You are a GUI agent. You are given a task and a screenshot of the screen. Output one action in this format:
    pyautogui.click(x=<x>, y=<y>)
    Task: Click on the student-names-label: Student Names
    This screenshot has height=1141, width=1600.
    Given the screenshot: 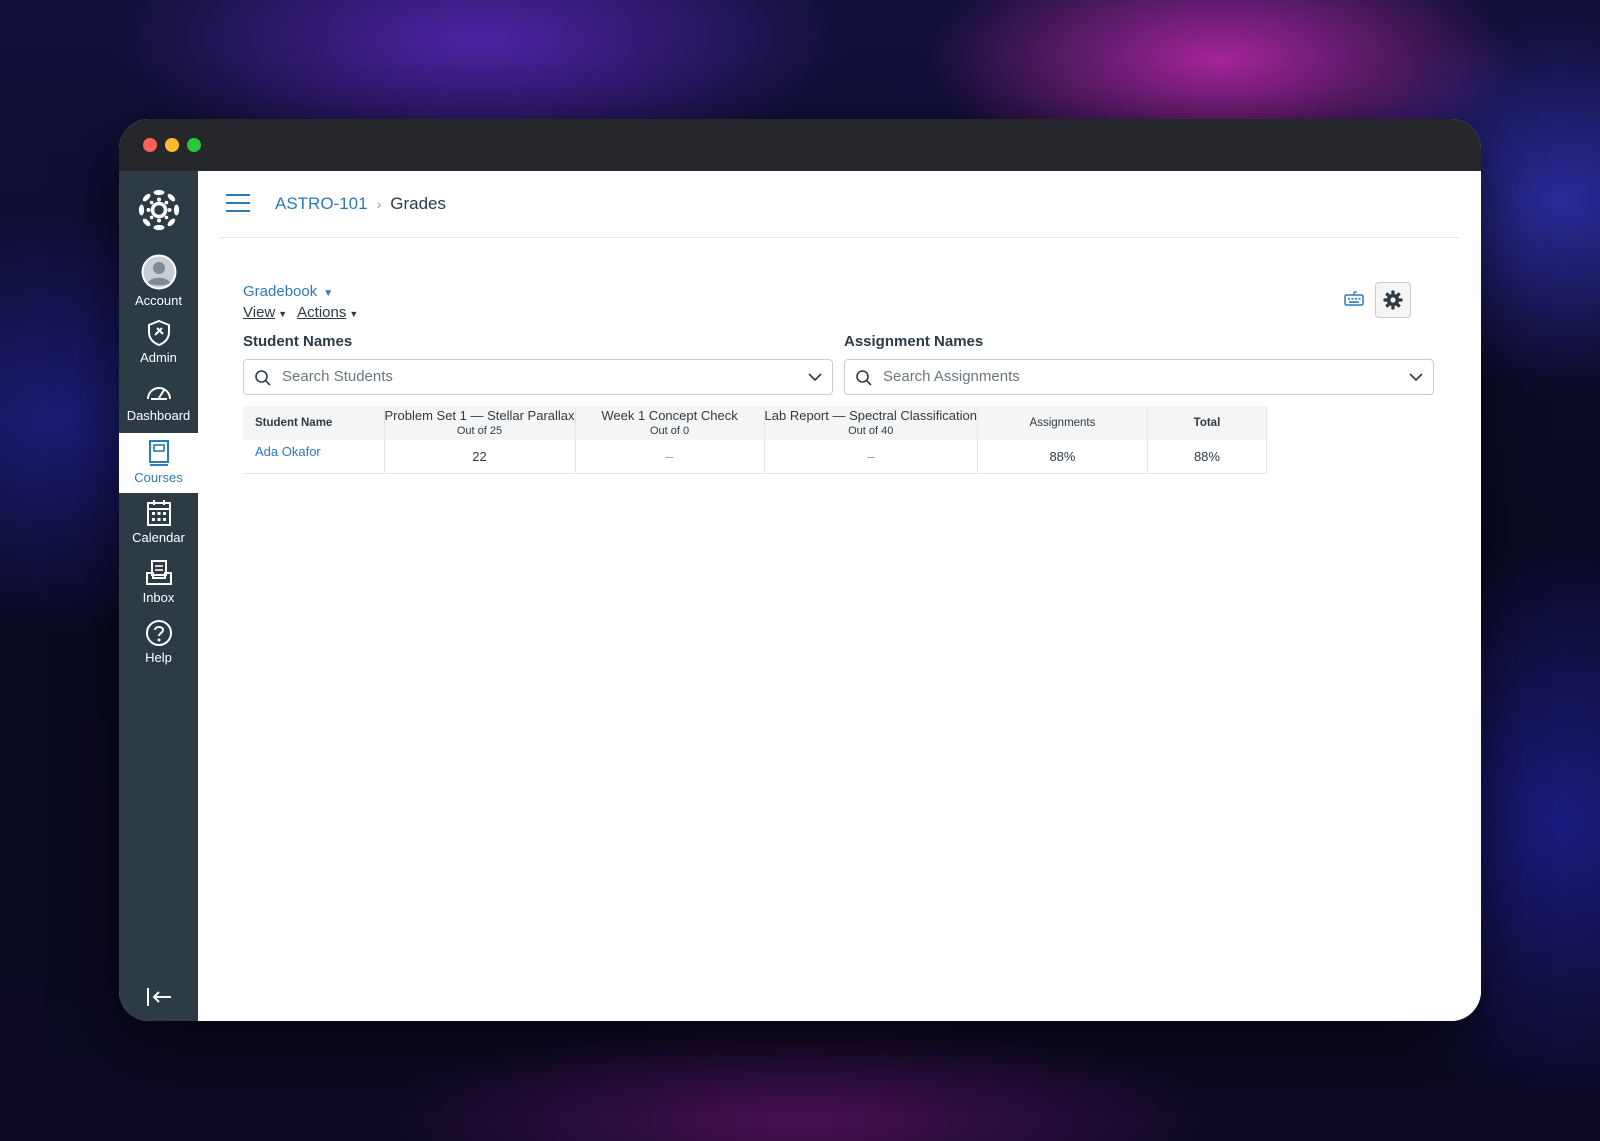 What is the action you would take?
    pyautogui.click(x=298, y=341)
    